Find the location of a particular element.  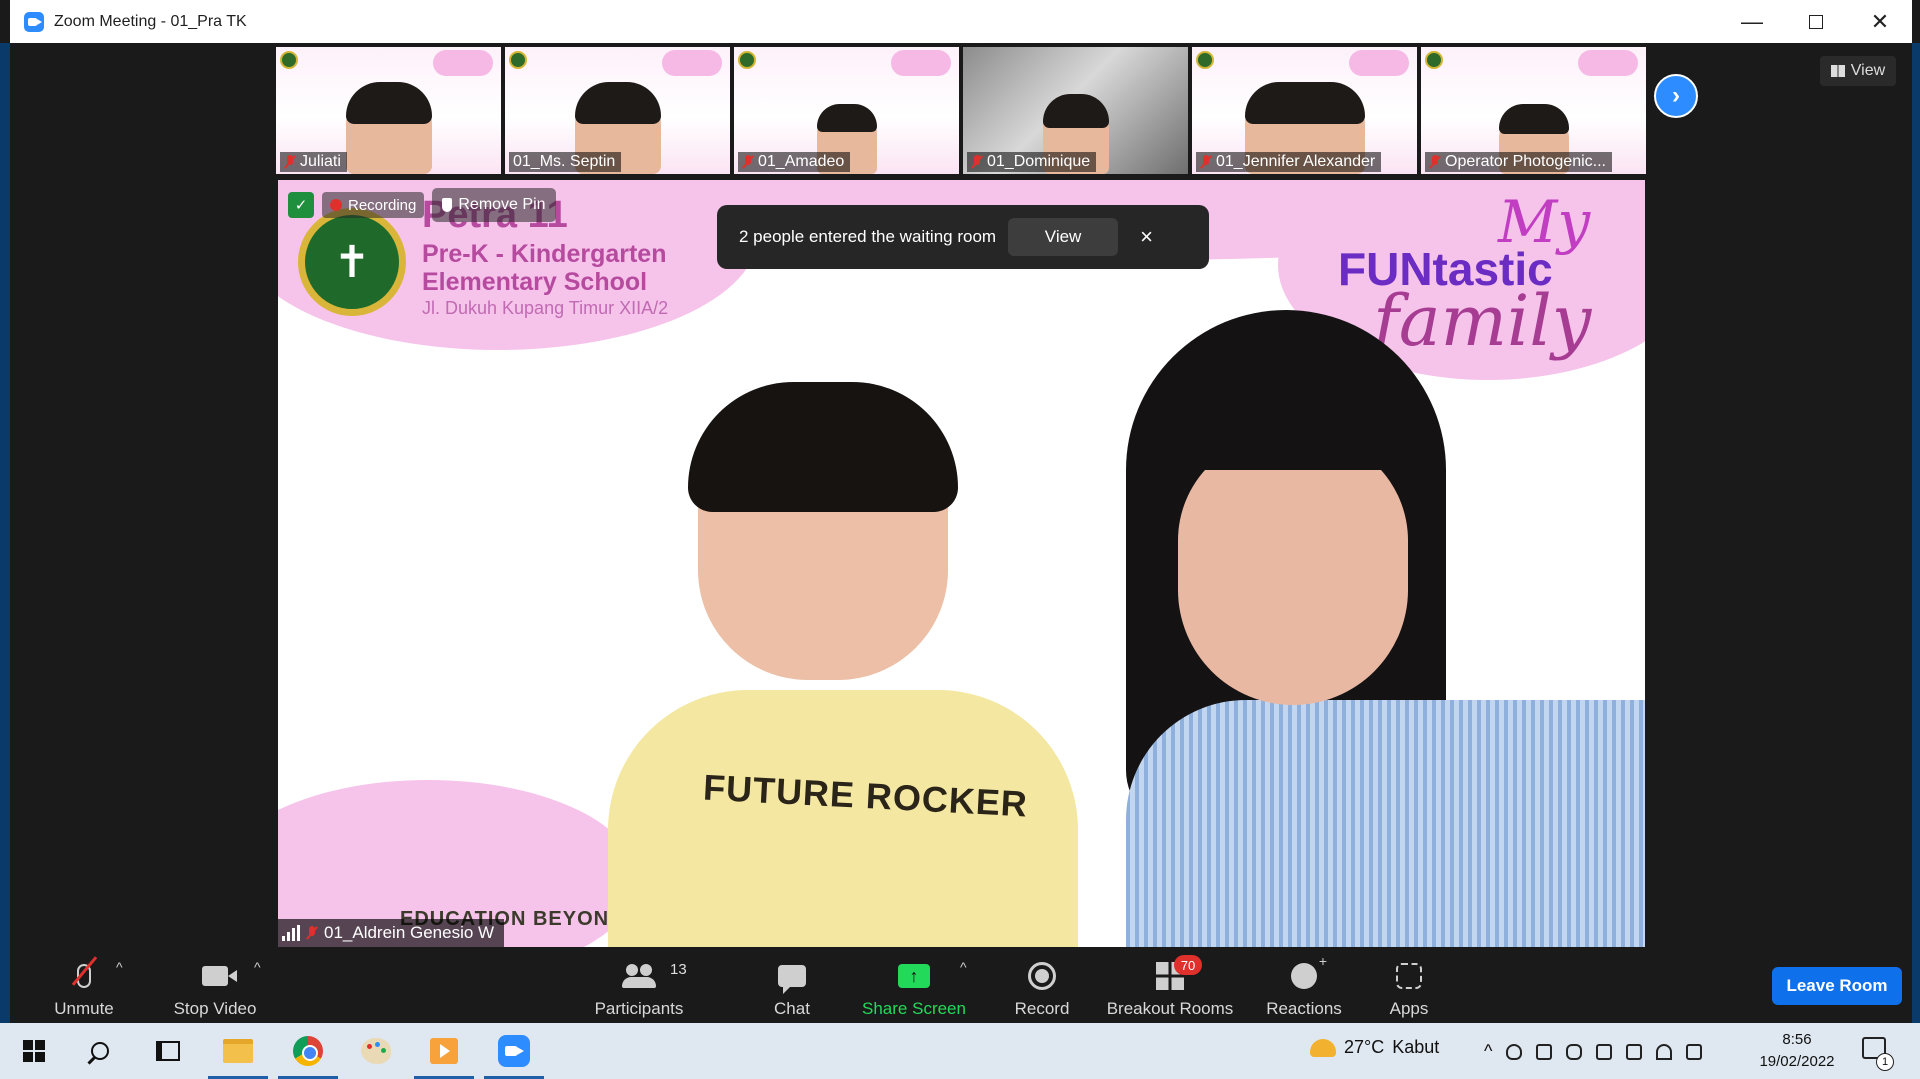

pin-icon is located at coordinates (447, 205).